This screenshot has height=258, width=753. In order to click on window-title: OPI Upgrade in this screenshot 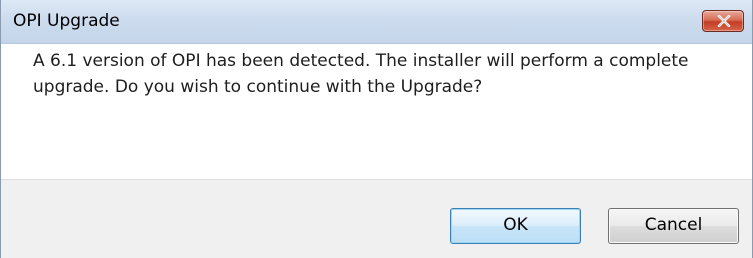, I will do `click(66, 21)`.